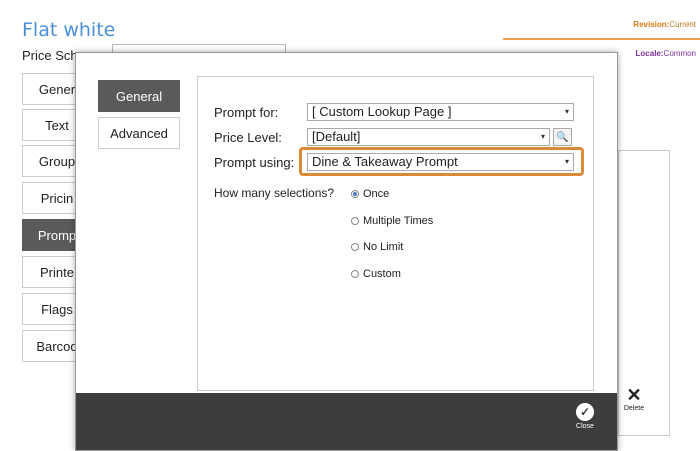 This screenshot has height=451, width=700. I want to click on selection-option-once: Once, so click(370, 194).